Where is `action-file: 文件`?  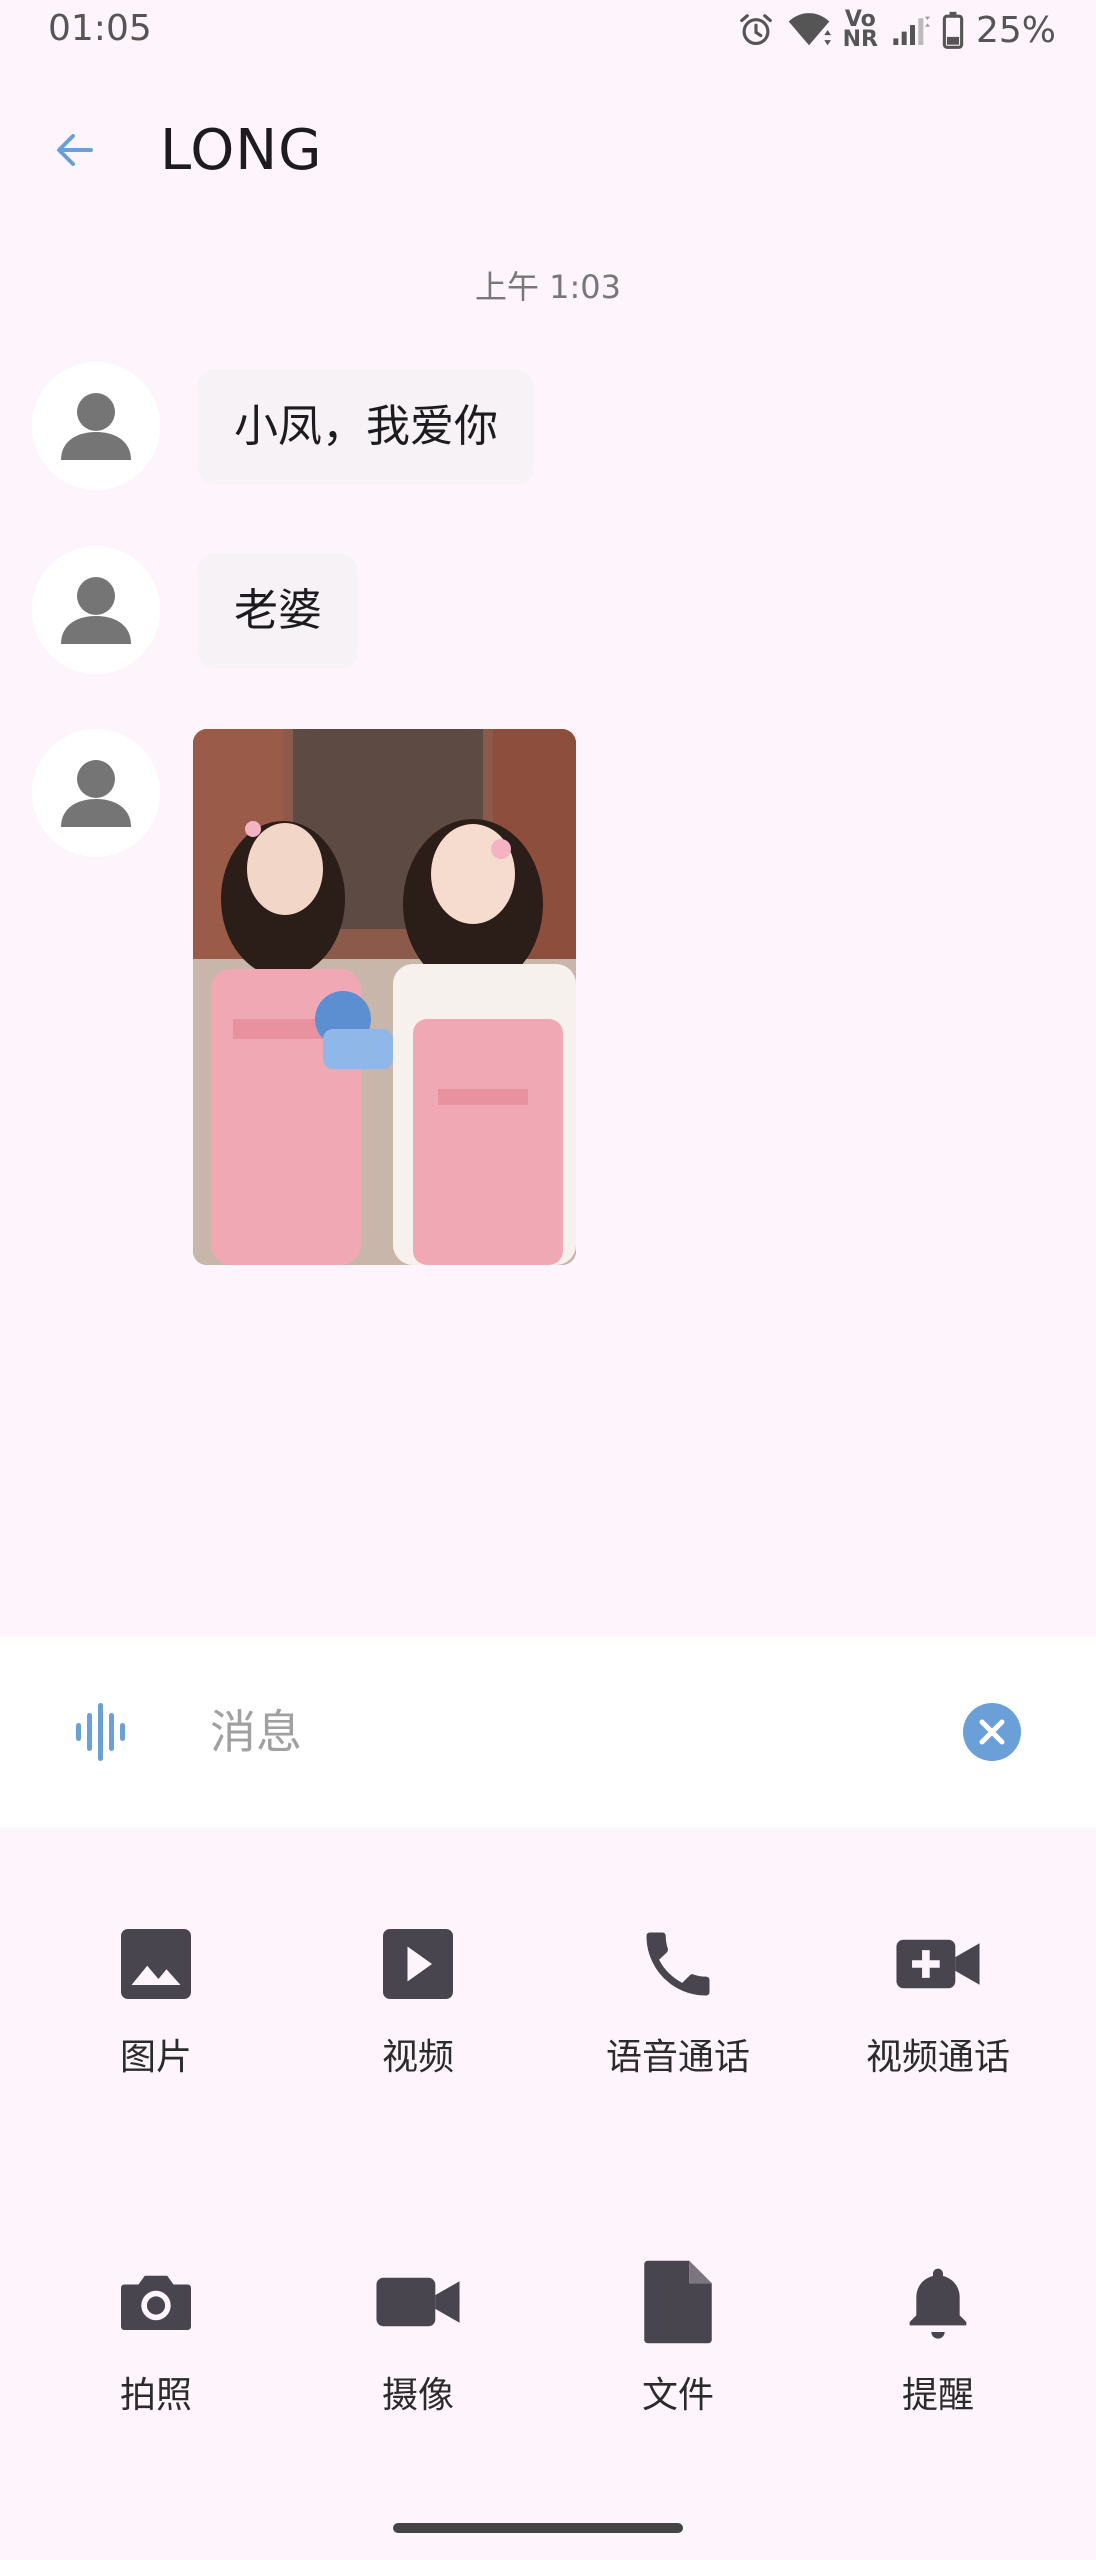
action-file: 文件 is located at coordinates (678, 2349).